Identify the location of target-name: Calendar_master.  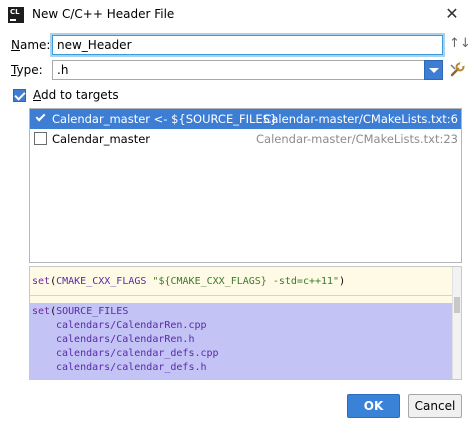
(101, 139).